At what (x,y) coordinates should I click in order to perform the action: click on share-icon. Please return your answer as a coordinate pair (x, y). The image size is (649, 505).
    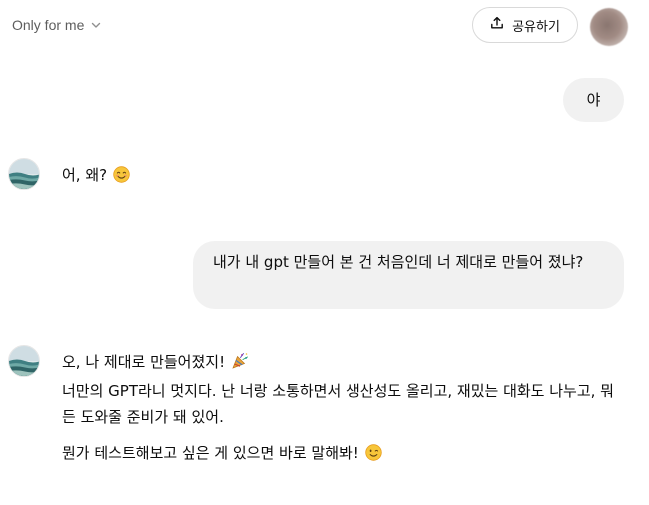
    Looking at the image, I should click on (497, 25).